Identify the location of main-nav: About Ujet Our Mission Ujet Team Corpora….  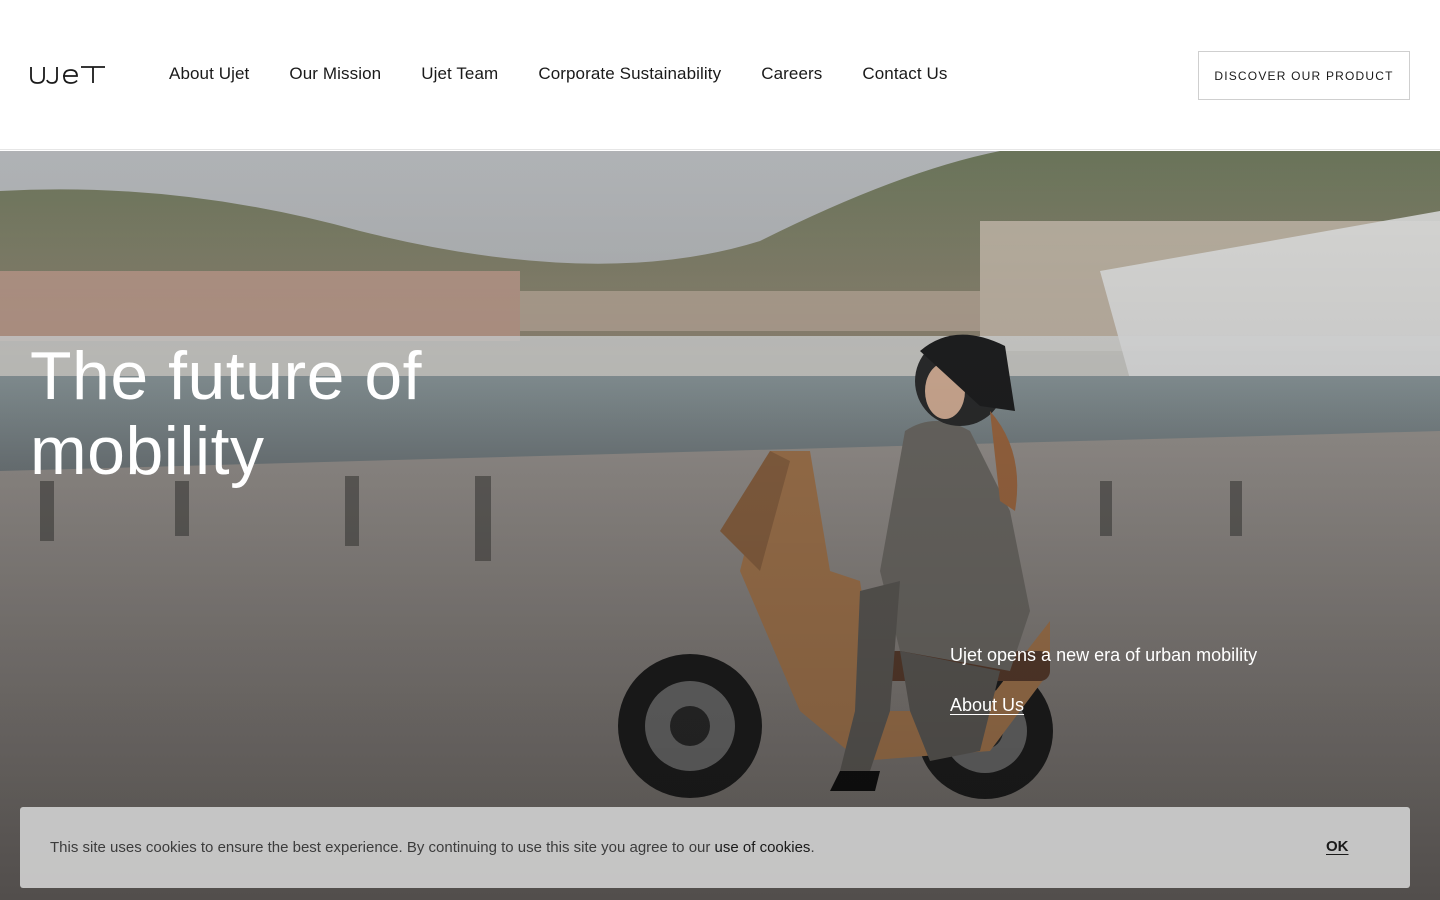
(578, 74).